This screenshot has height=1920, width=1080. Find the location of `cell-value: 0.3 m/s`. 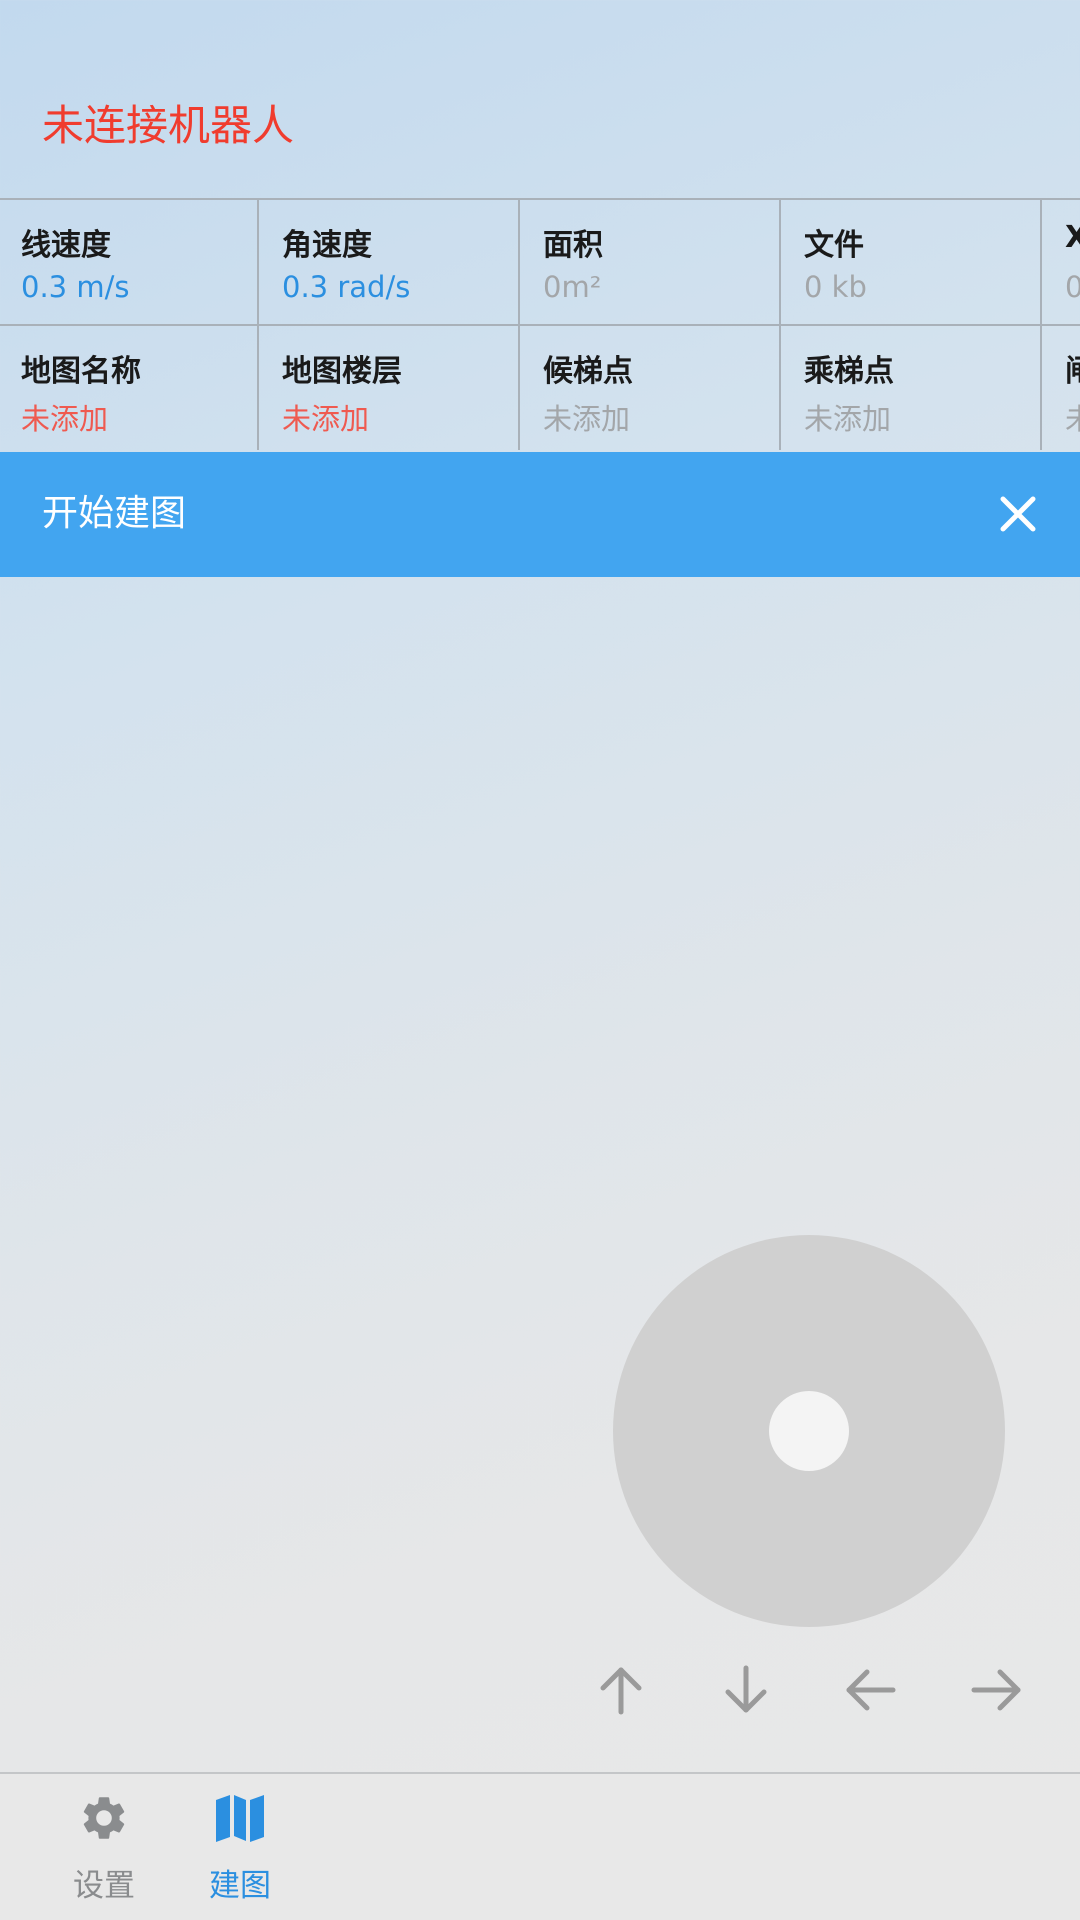

cell-value: 0.3 m/s is located at coordinates (75, 287).